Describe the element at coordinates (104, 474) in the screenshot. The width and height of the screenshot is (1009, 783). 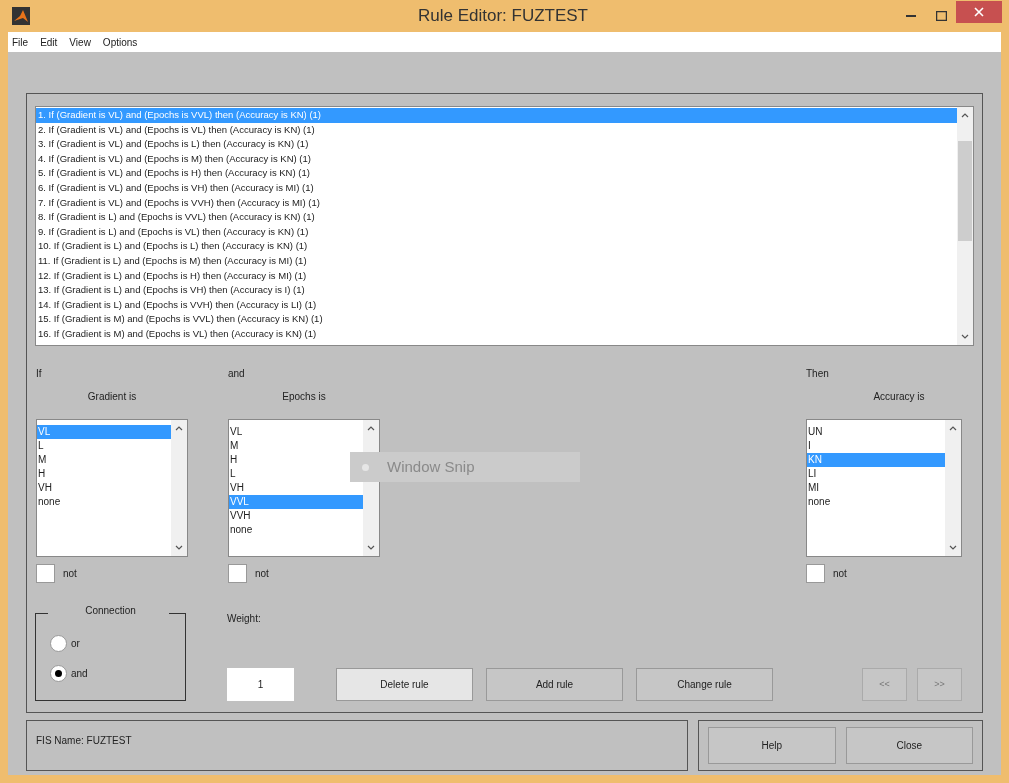
I see `list-item: H` at that location.